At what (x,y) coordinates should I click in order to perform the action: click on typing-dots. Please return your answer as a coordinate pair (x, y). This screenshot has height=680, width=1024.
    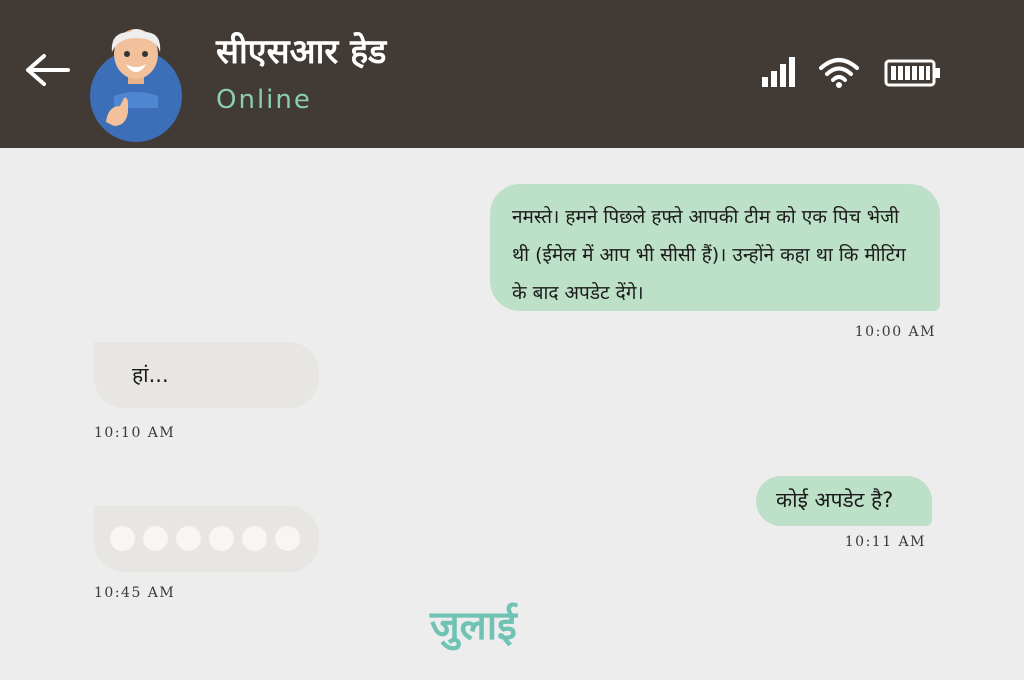
    Looking at the image, I should click on (209, 539).